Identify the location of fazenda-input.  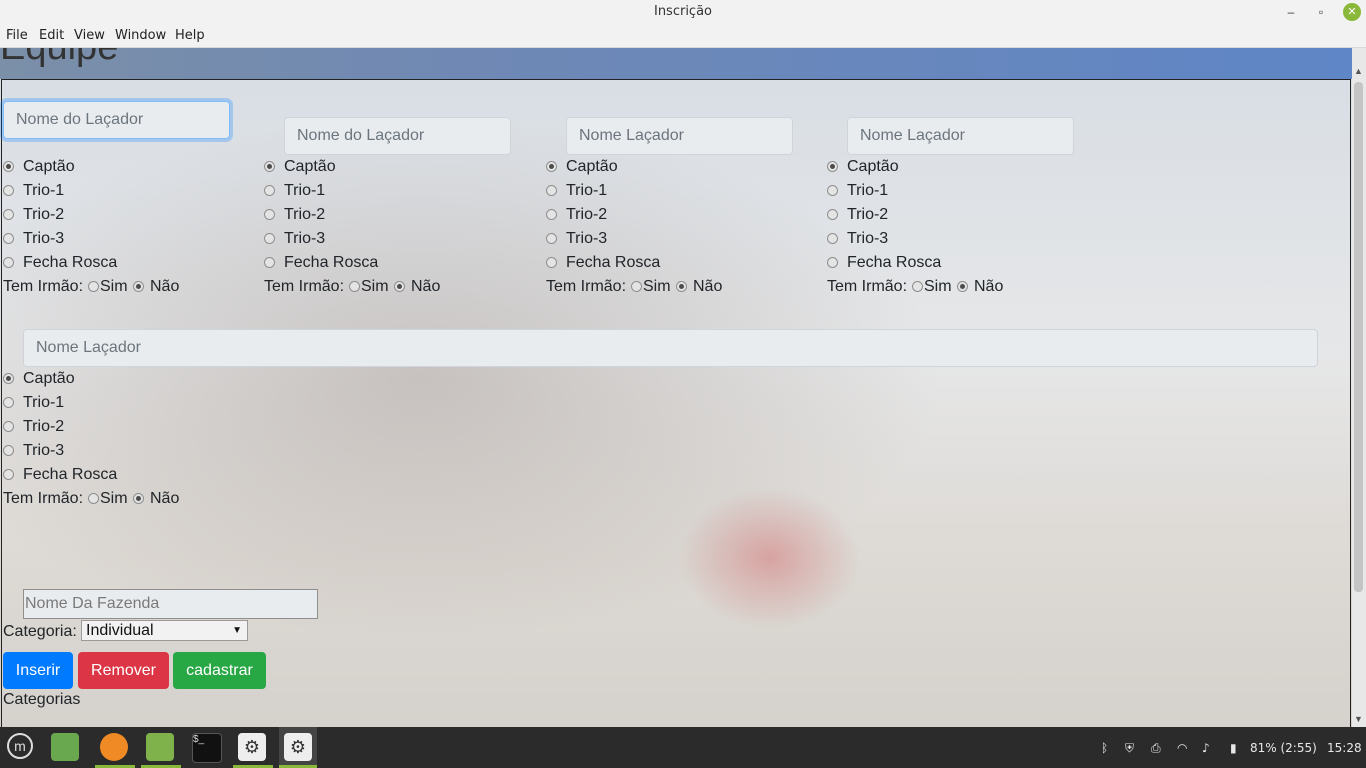
(170, 604).